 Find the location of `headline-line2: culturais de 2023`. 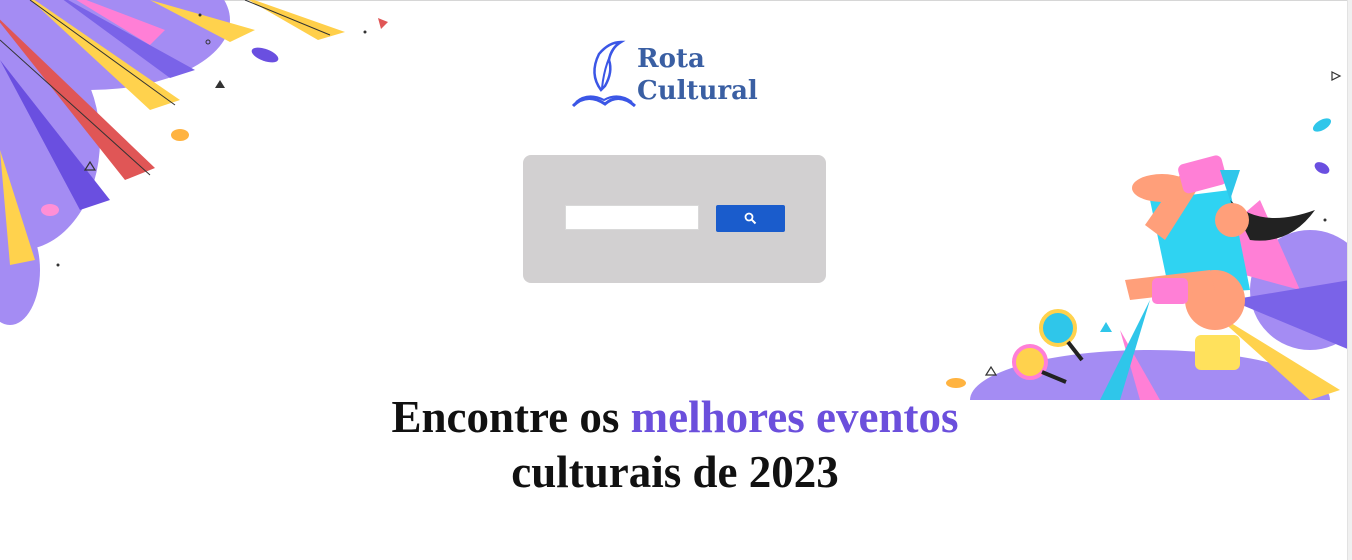

headline-line2: culturais de 2023 is located at coordinates (675, 472).